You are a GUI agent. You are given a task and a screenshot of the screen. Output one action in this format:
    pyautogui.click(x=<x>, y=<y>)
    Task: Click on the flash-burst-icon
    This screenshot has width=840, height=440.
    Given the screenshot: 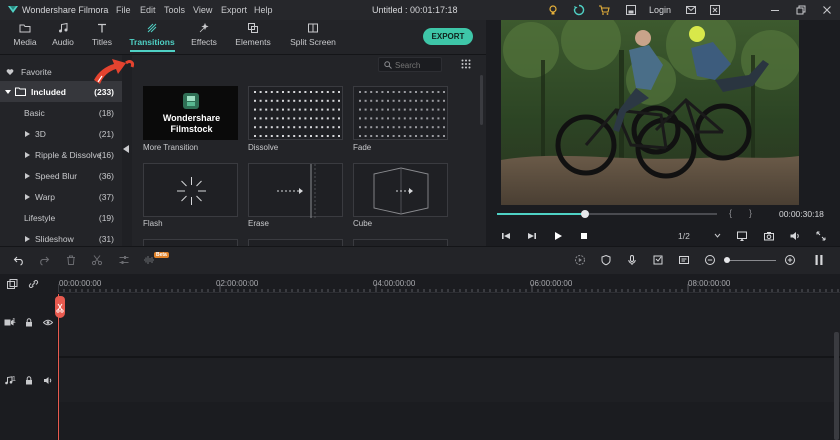 What is the action you would take?
    pyautogui.click(x=191, y=191)
    